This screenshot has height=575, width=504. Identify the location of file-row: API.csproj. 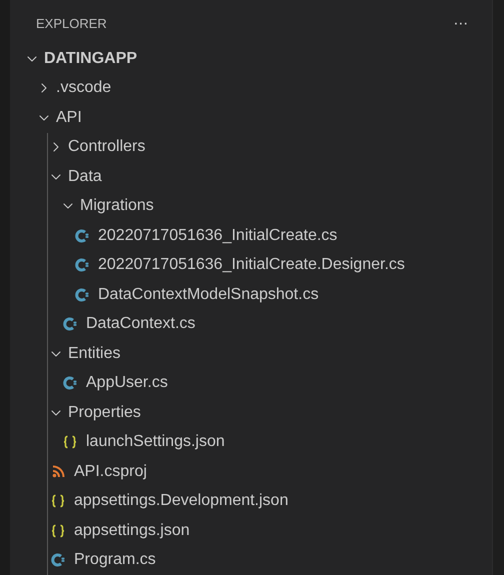
(251, 471).